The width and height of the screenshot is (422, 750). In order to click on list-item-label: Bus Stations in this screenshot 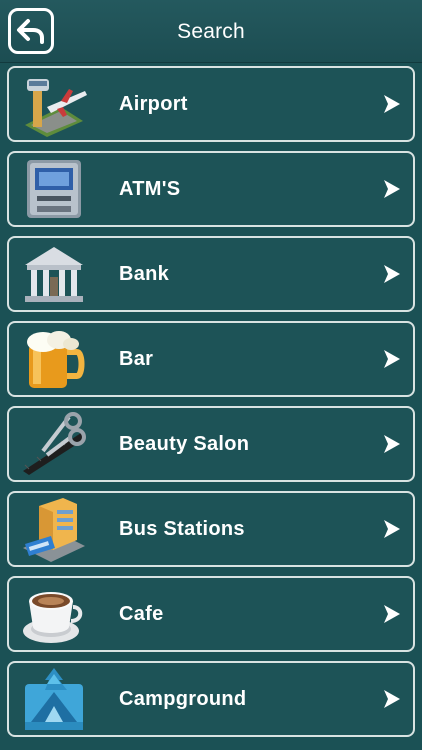, I will do `click(182, 529)`.